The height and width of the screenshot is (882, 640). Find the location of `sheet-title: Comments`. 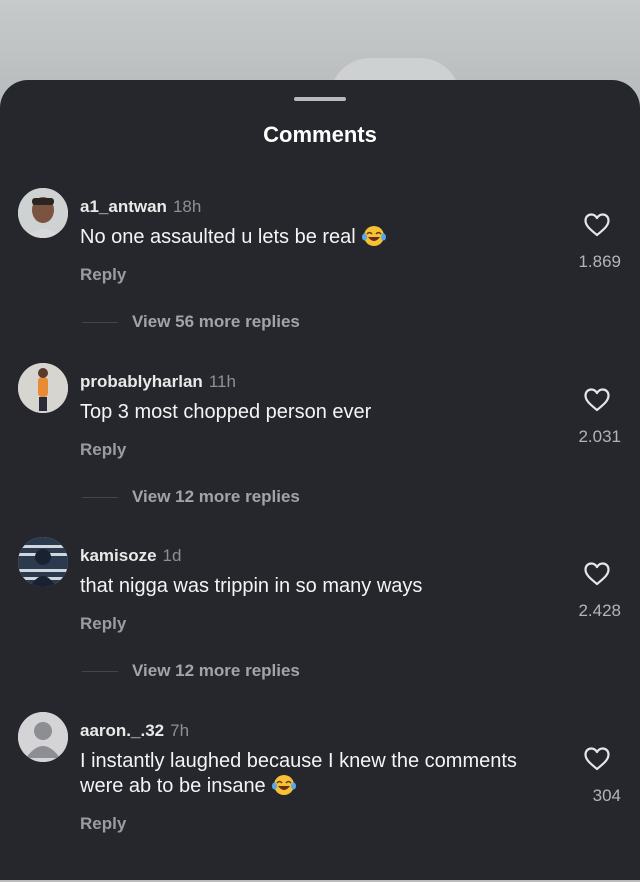

sheet-title: Comments is located at coordinates (320, 134).